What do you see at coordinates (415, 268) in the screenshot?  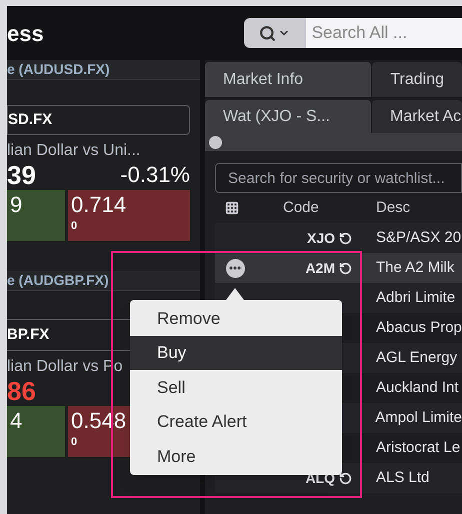 I see `security-description: The A2 Milk` at bounding box center [415, 268].